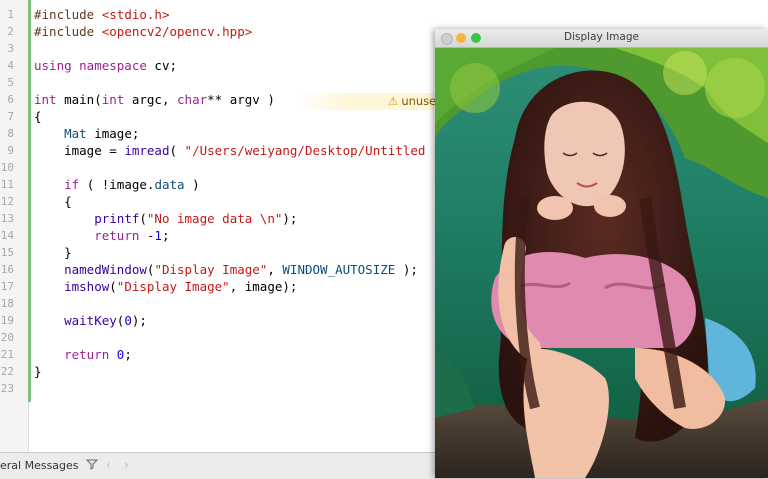 Image resolution: width=768 pixels, height=479 pixels. Describe the element at coordinates (120, 184) in the screenshot. I see `condition: ( !image.` at that location.